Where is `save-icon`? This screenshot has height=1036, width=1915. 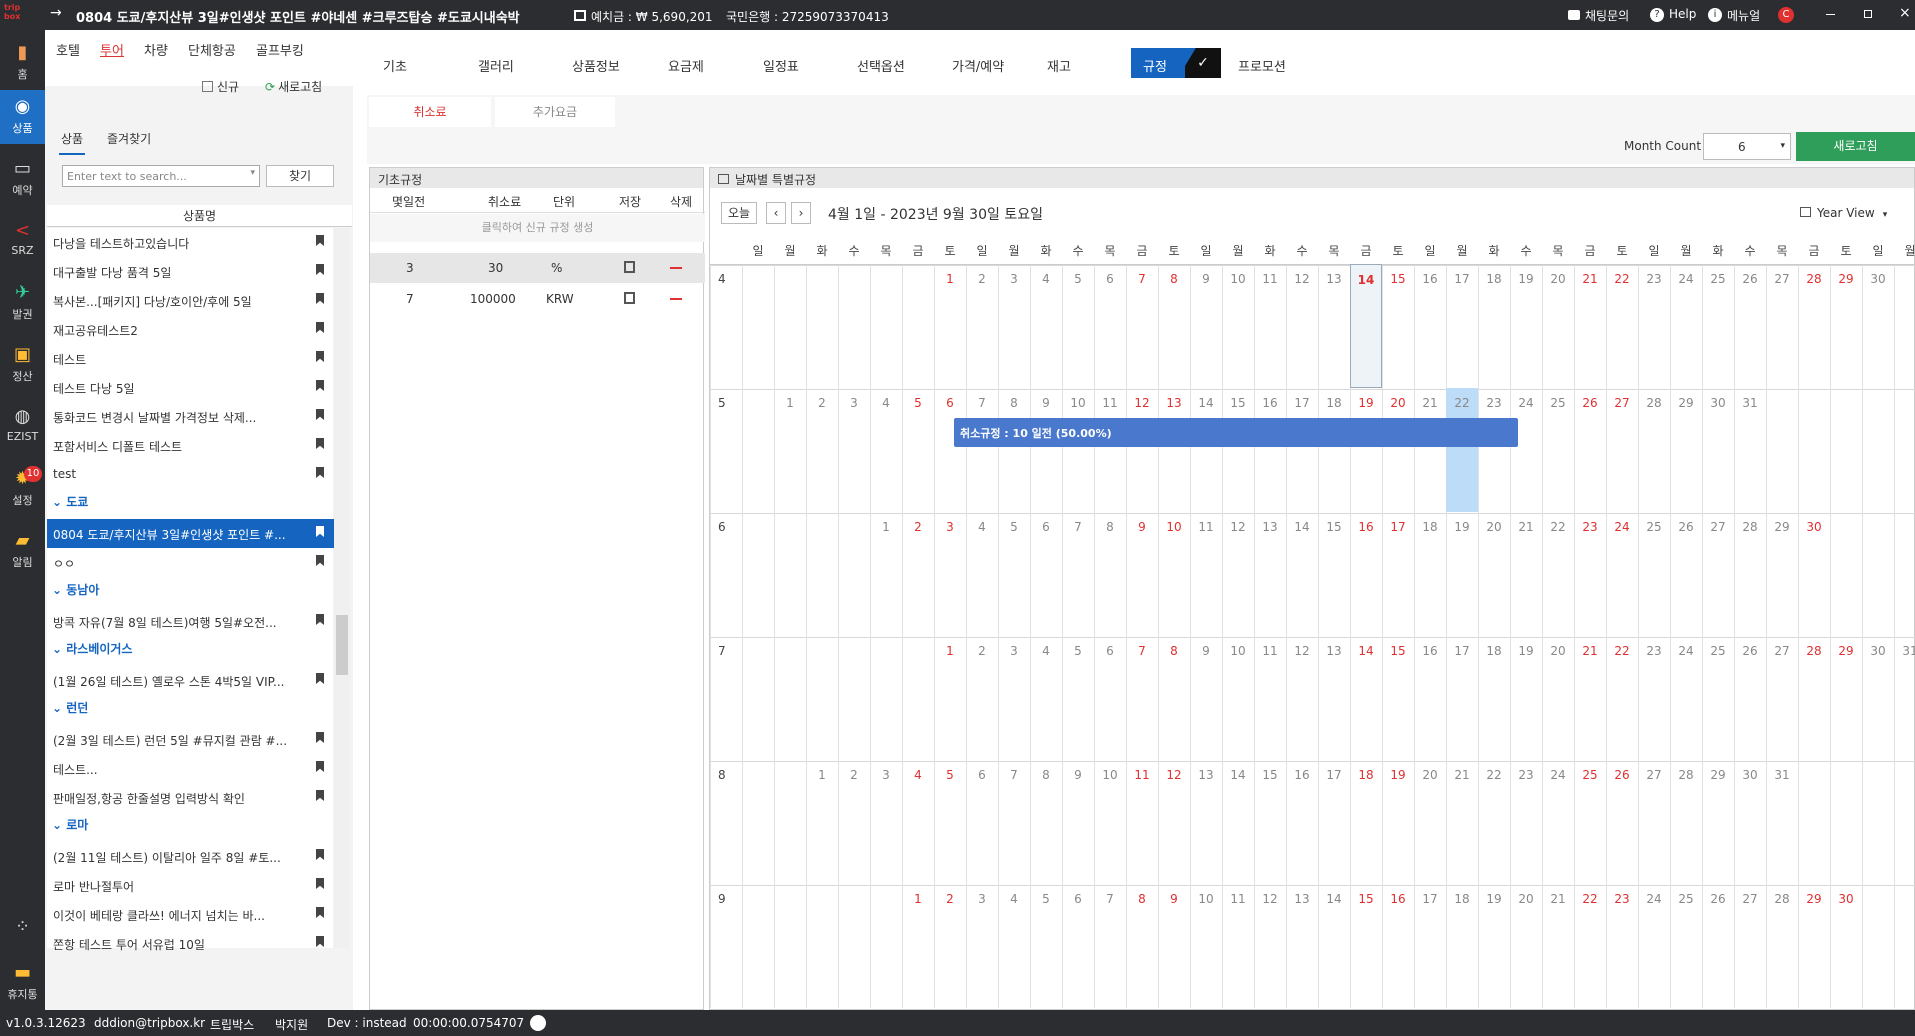 save-icon is located at coordinates (629, 267).